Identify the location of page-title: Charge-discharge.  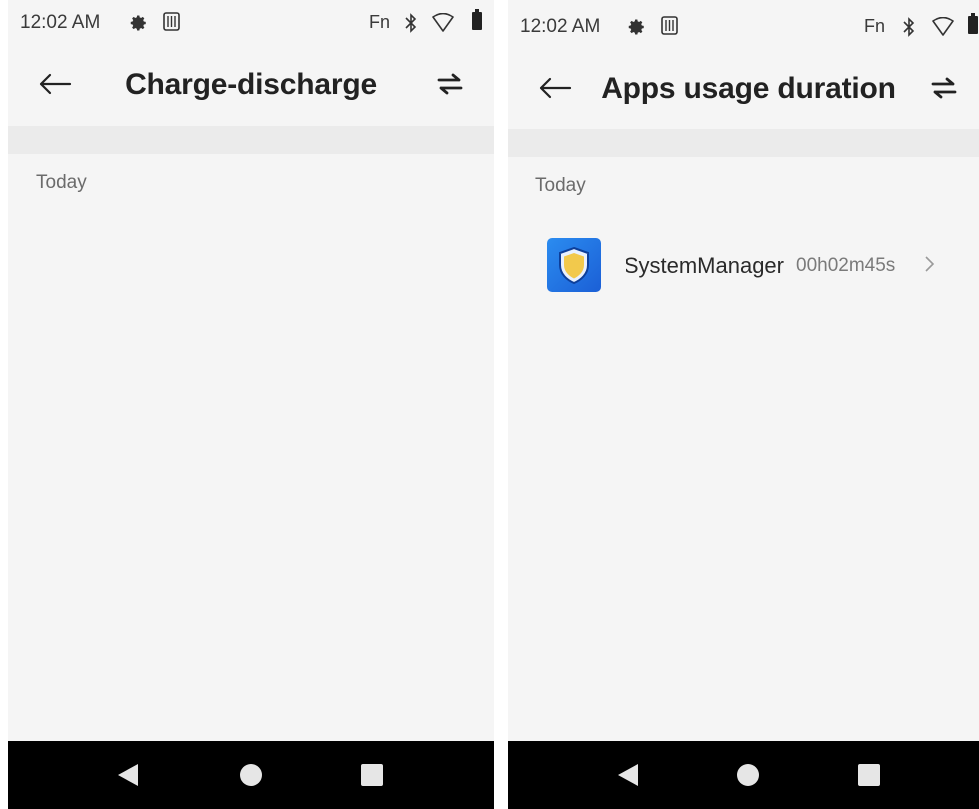
(251, 84).